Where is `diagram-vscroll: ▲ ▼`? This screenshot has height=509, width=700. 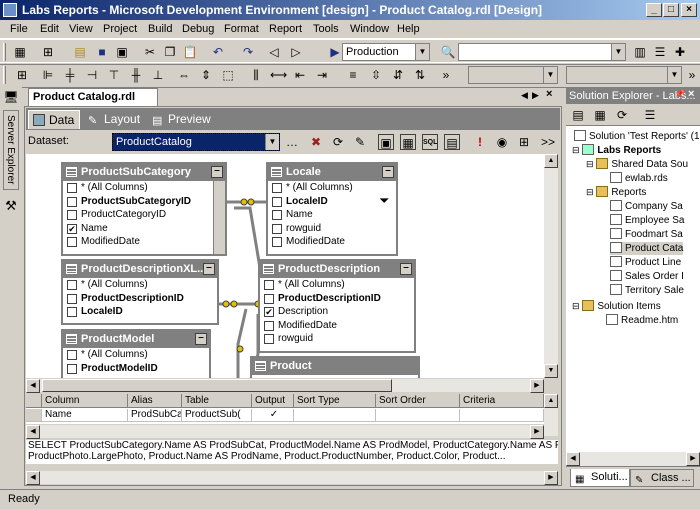
diagram-vscroll: ▲ ▼ is located at coordinates (551, 266).